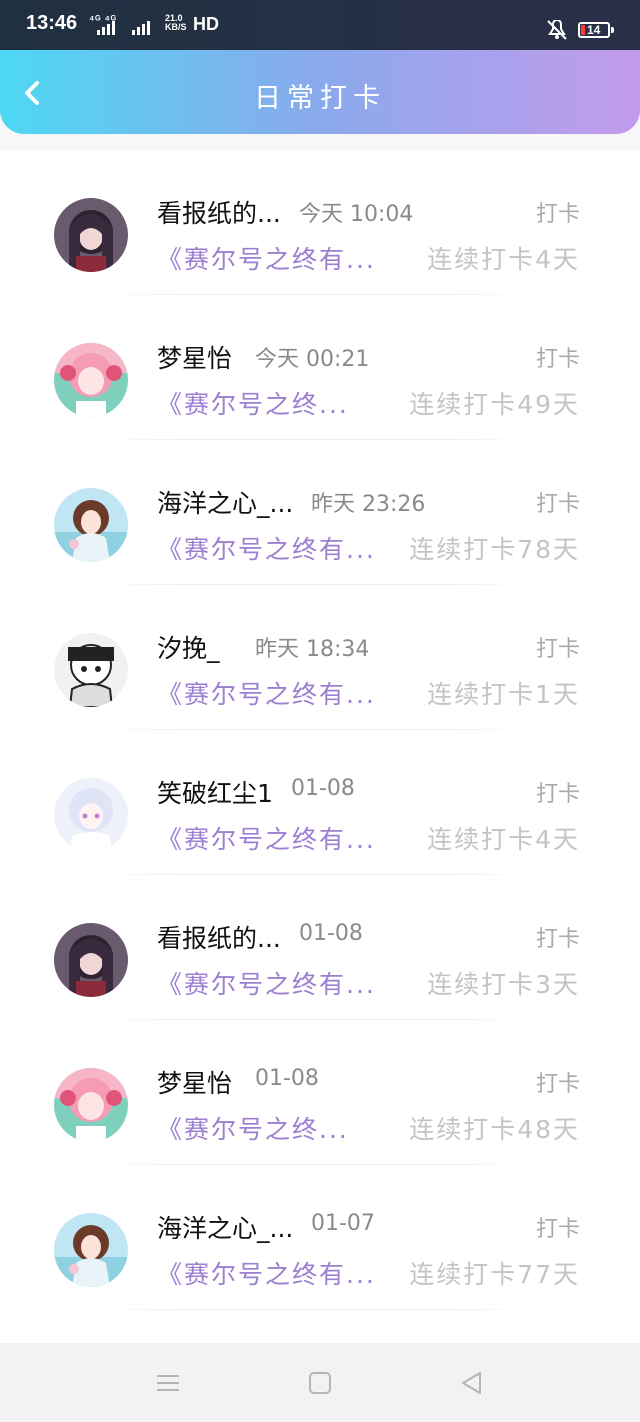 This screenshot has width=640, height=1422. I want to click on page-header: 日常打卡, so click(320, 92).